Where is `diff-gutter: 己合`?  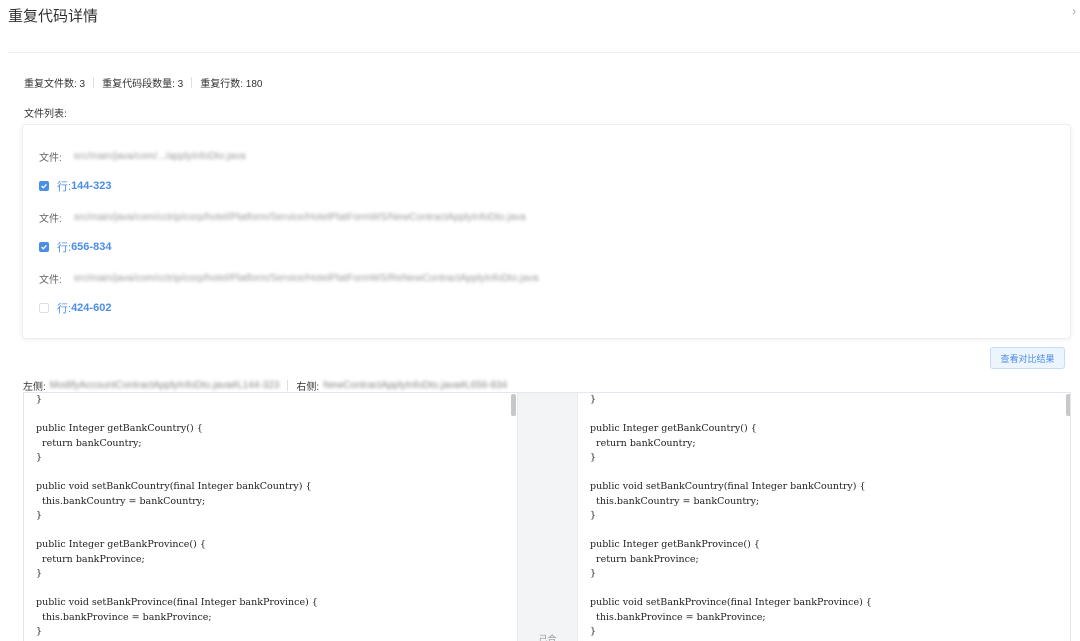
diff-gutter: 己合 is located at coordinates (547, 517).